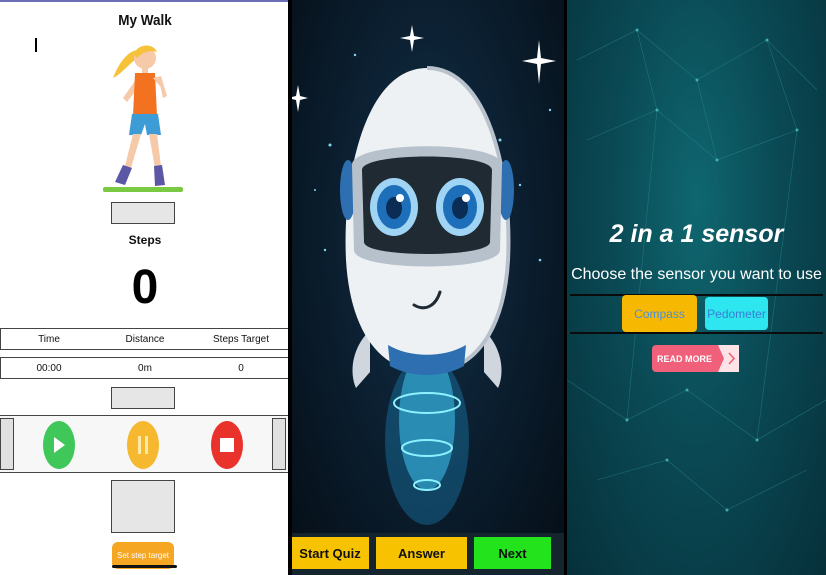 The width and height of the screenshot is (826, 575). Describe the element at coordinates (143, 506) in the screenshot. I see `target-display-box` at that location.